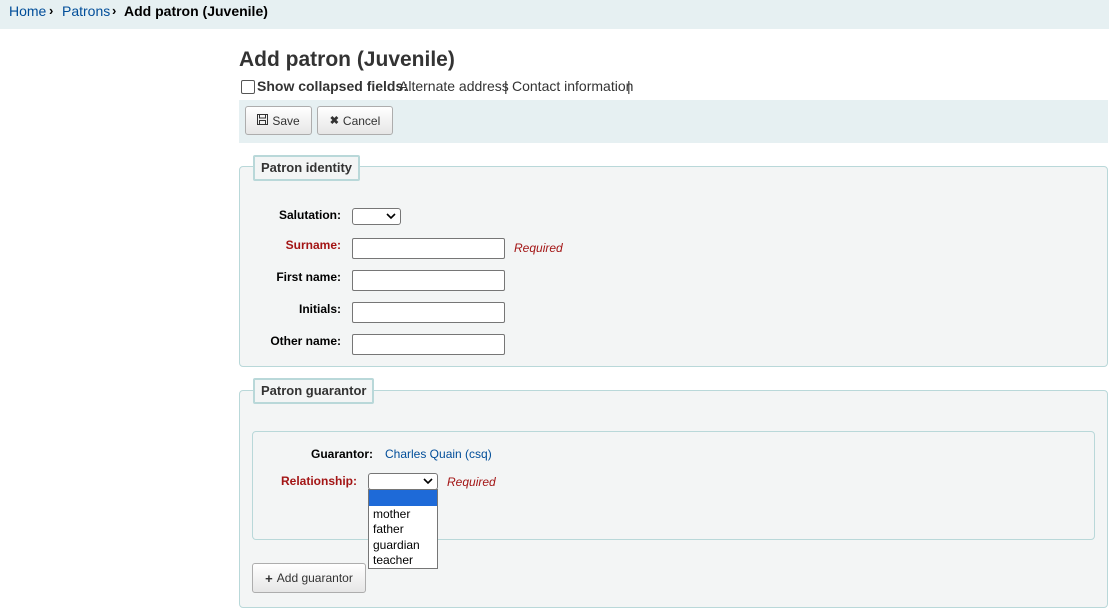  I want to click on close-icon: ✖, so click(334, 121).